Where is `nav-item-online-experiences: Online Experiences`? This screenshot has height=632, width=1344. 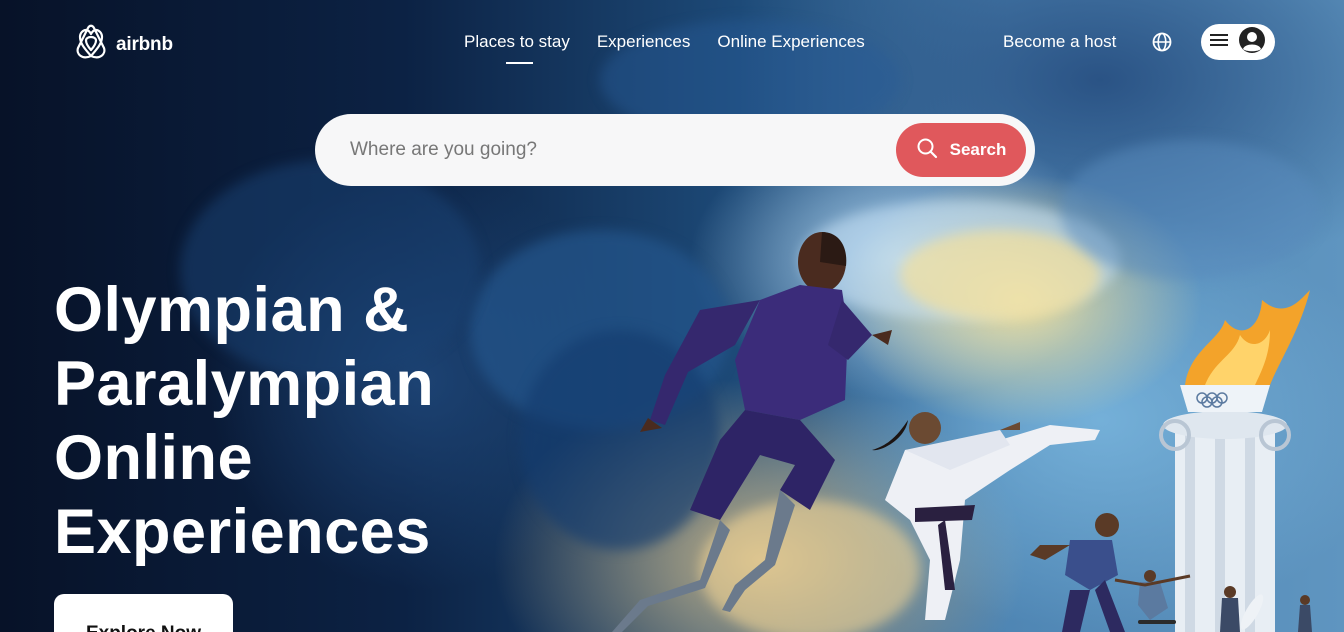 nav-item-online-experiences: Online Experiences is located at coordinates (790, 42).